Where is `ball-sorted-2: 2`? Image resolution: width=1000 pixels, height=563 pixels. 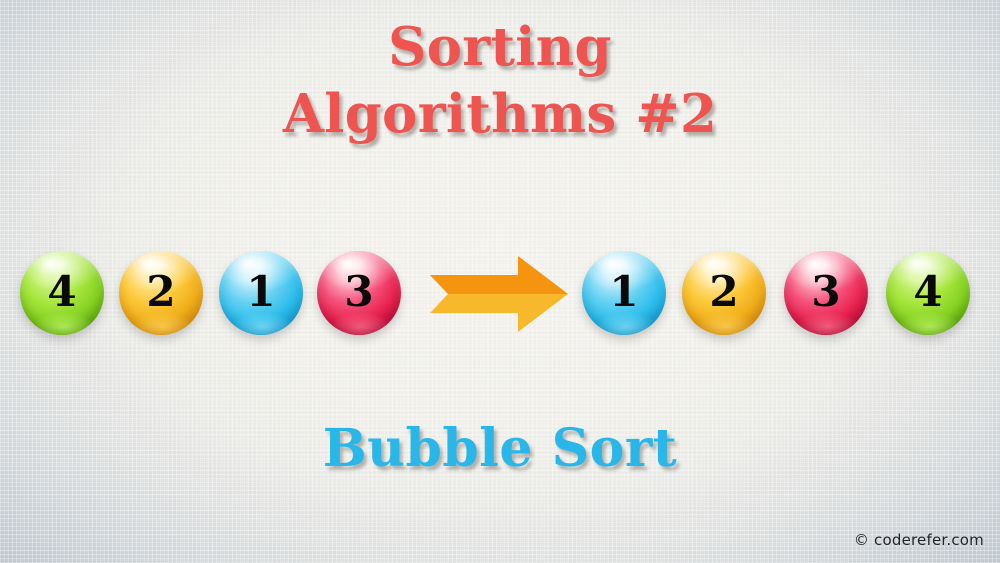 ball-sorted-2: 2 is located at coordinates (724, 293).